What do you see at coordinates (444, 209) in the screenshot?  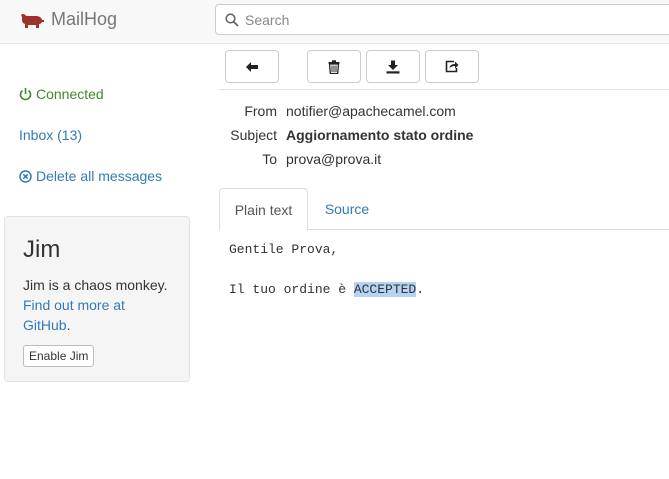 I see `message-tabs: Plain text Source` at bounding box center [444, 209].